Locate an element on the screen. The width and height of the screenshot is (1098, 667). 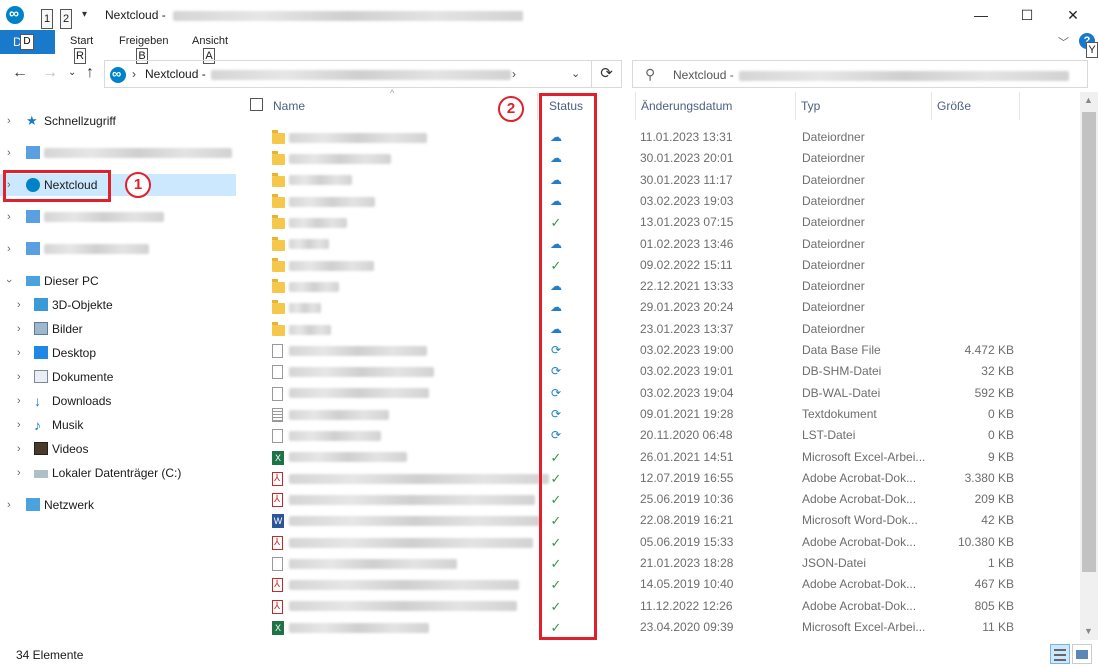
forward-arrow-icon: → is located at coordinates (50, 73).